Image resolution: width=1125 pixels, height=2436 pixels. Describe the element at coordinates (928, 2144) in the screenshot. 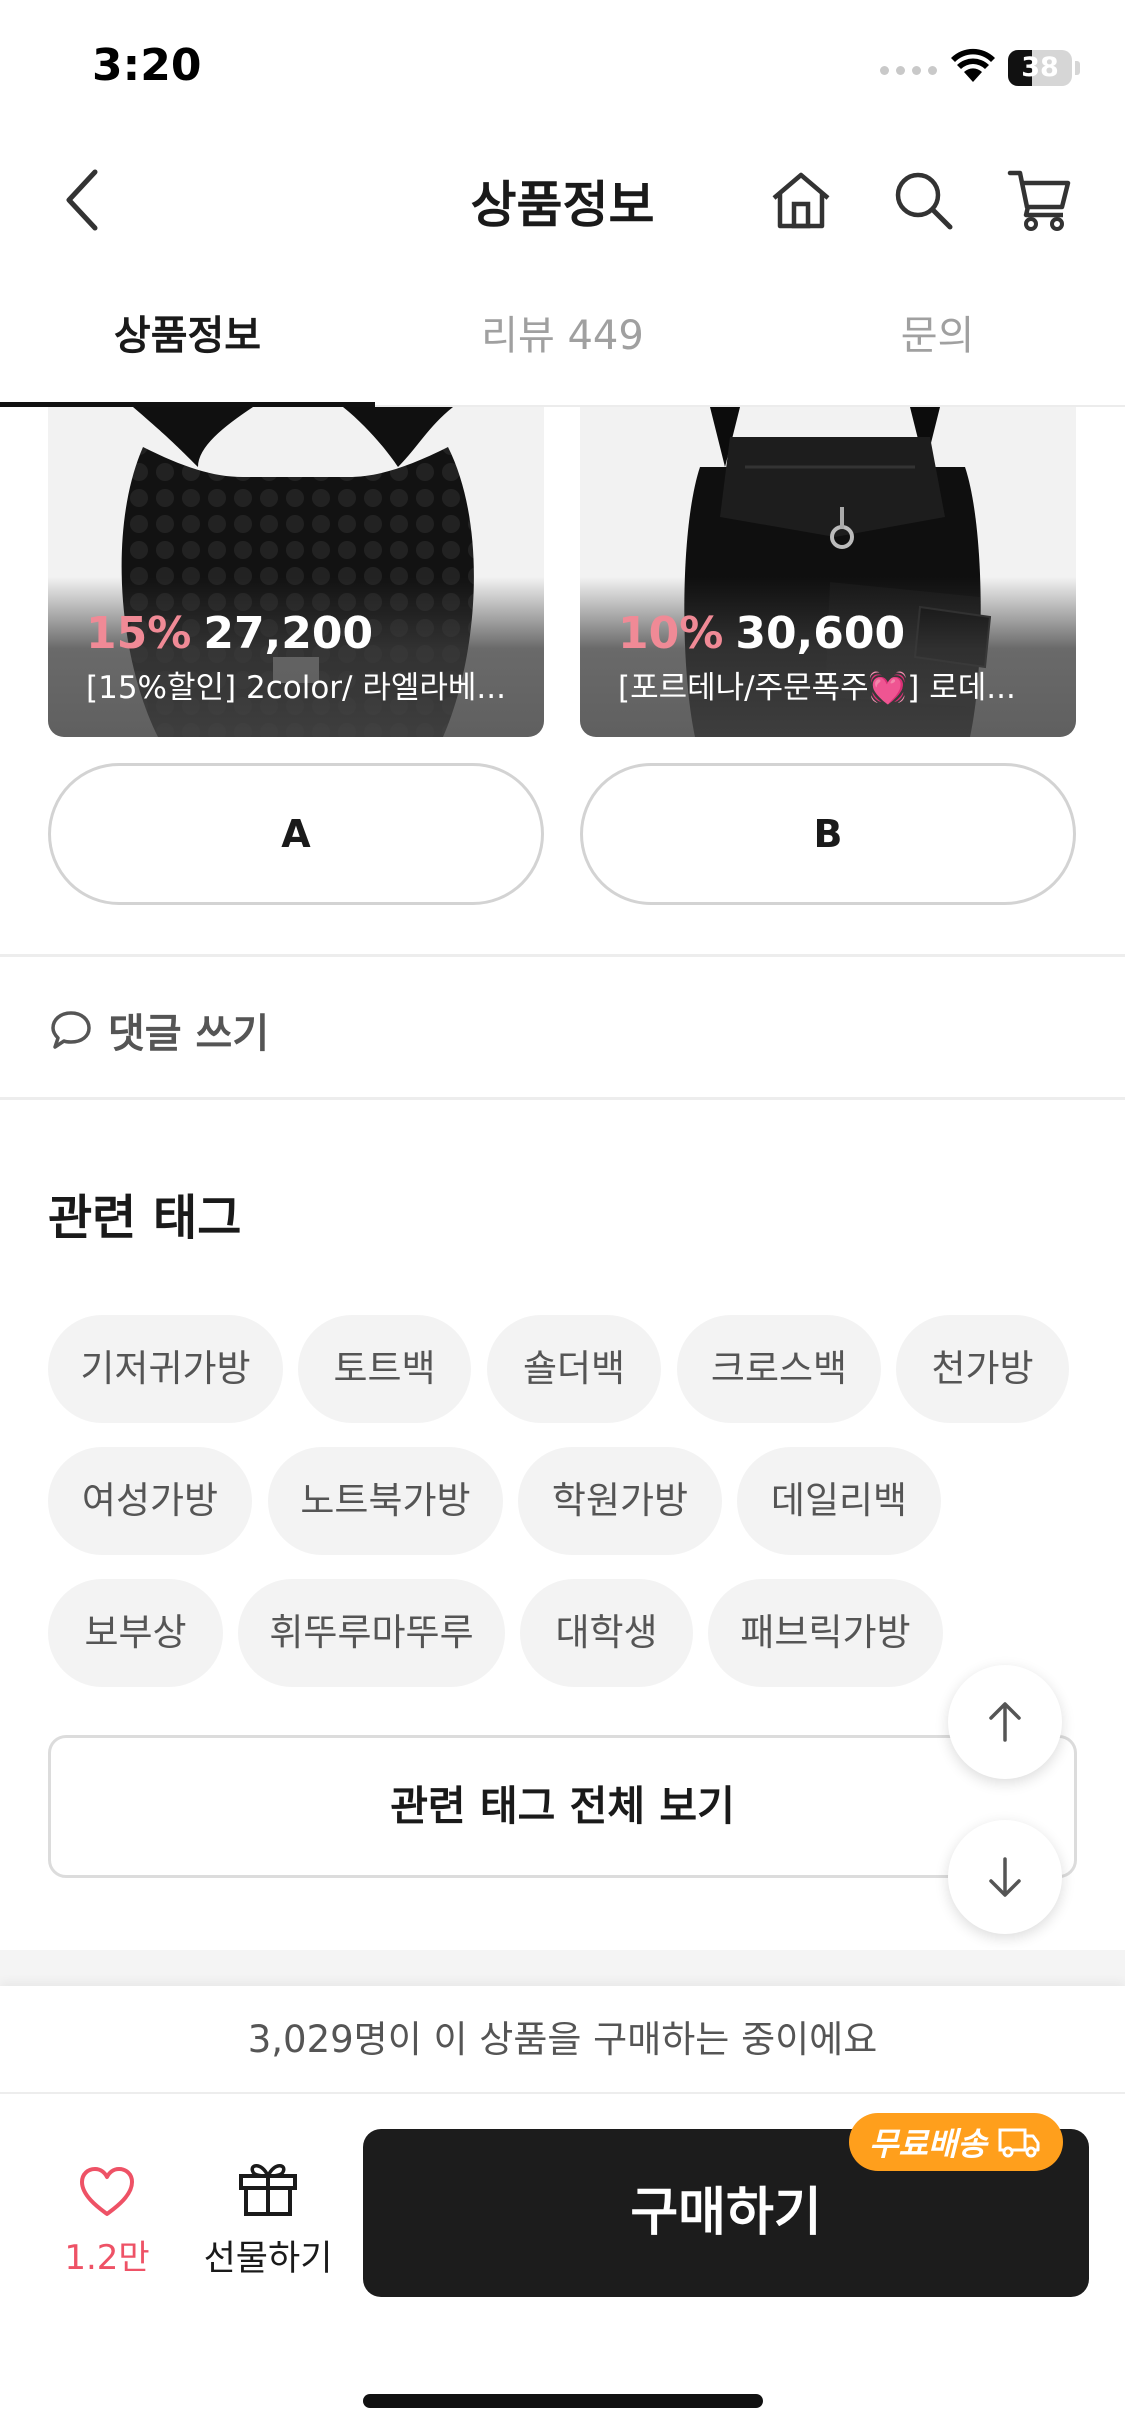

I see `free-shipping-label: 무료배송` at that location.